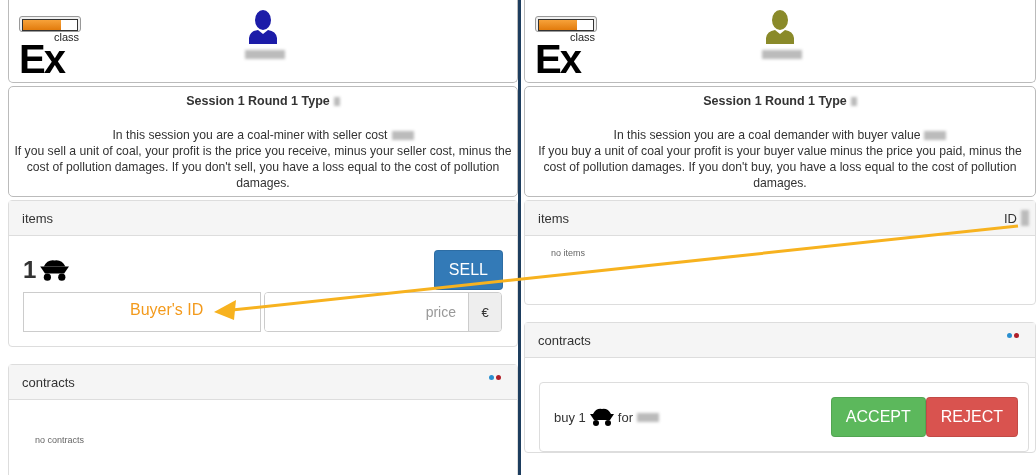 This screenshot has height=475, width=1036. Describe the element at coordinates (484, 312) in the screenshot. I see `currency-addon: €` at that location.